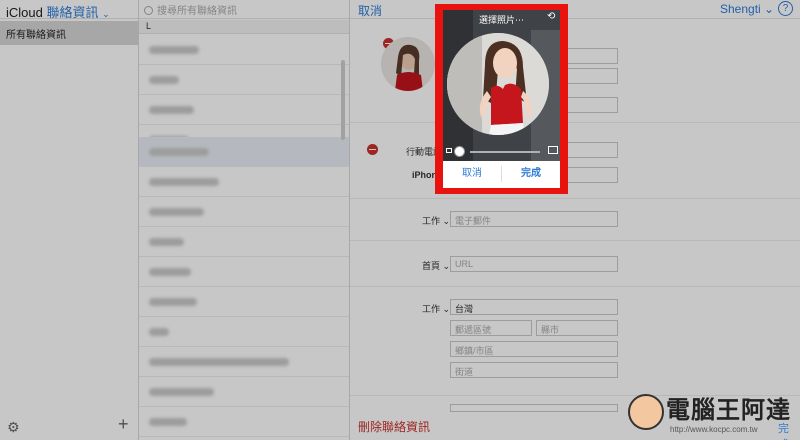 The height and width of the screenshot is (440, 800). I want to click on watermark: 電腦王阿達 http://www.kocpc.com.tw 完成, so click(713, 414).